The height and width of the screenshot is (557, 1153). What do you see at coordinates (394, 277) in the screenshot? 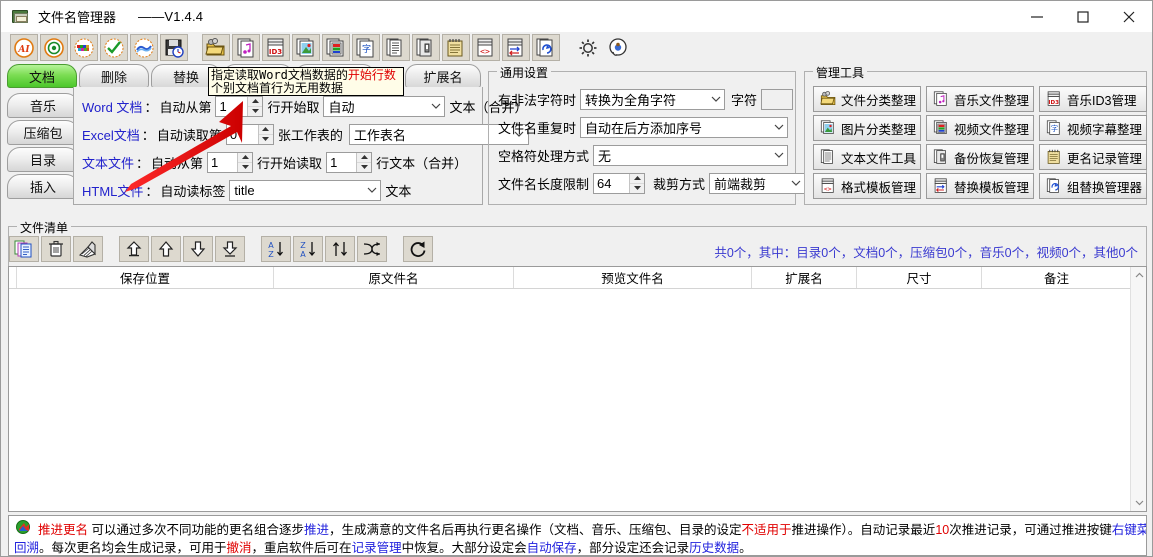
I see `th-original-name: 原文件名` at bounding box center [394, 277].